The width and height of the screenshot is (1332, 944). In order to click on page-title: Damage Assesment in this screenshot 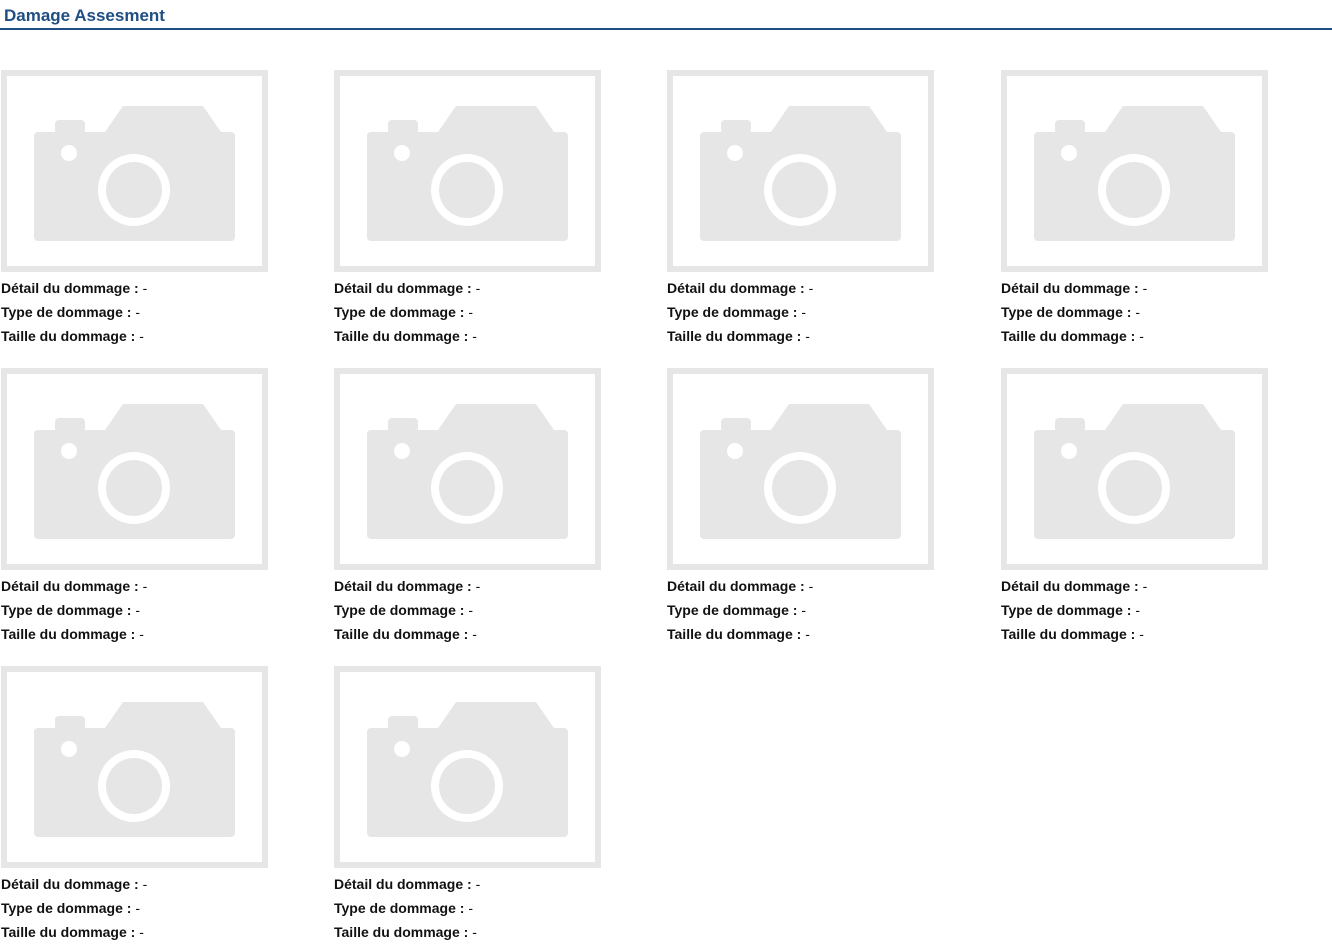, I will do `click(84, 15)`.